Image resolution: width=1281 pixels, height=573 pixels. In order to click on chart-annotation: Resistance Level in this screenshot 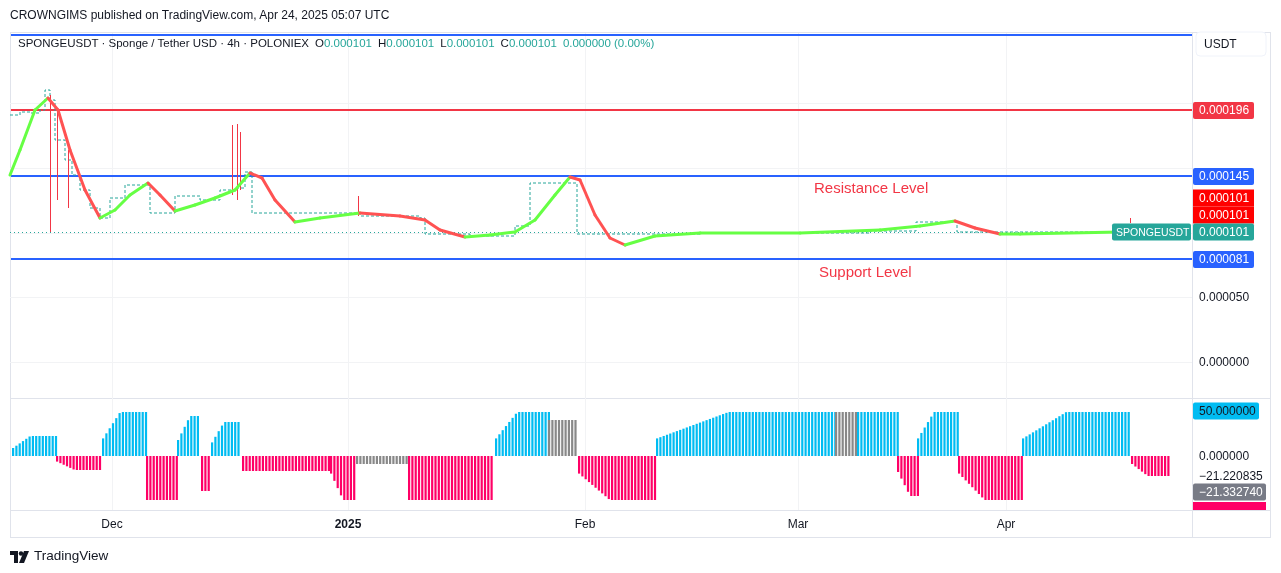, I will do `click(871, 187)`.